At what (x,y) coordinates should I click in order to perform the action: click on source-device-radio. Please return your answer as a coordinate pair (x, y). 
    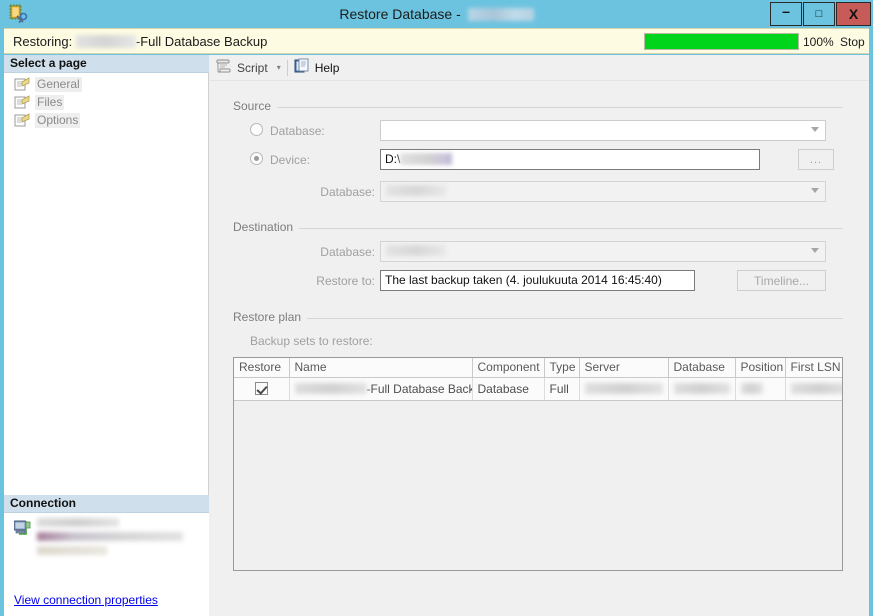
    Looking at the image, I should click on (256, 158).